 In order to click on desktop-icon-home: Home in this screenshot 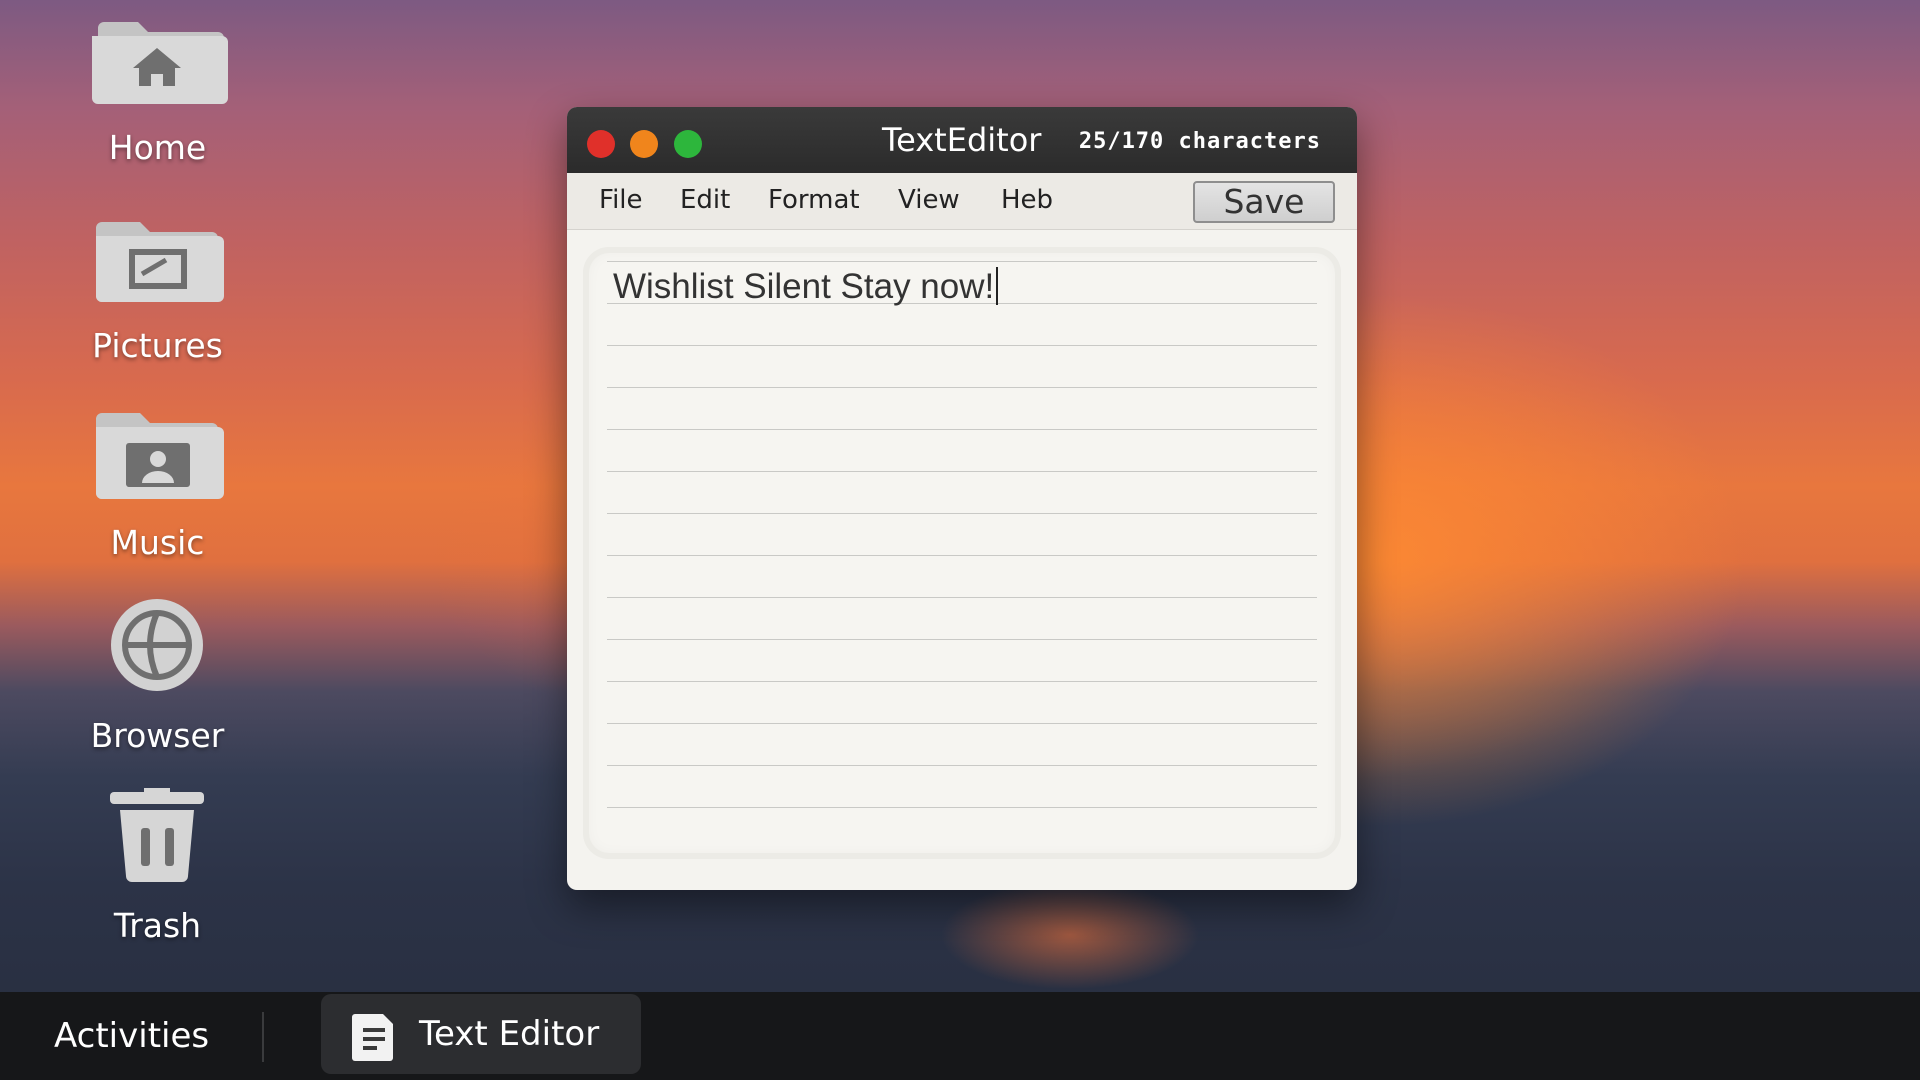, I will do `click(157, 88)`.